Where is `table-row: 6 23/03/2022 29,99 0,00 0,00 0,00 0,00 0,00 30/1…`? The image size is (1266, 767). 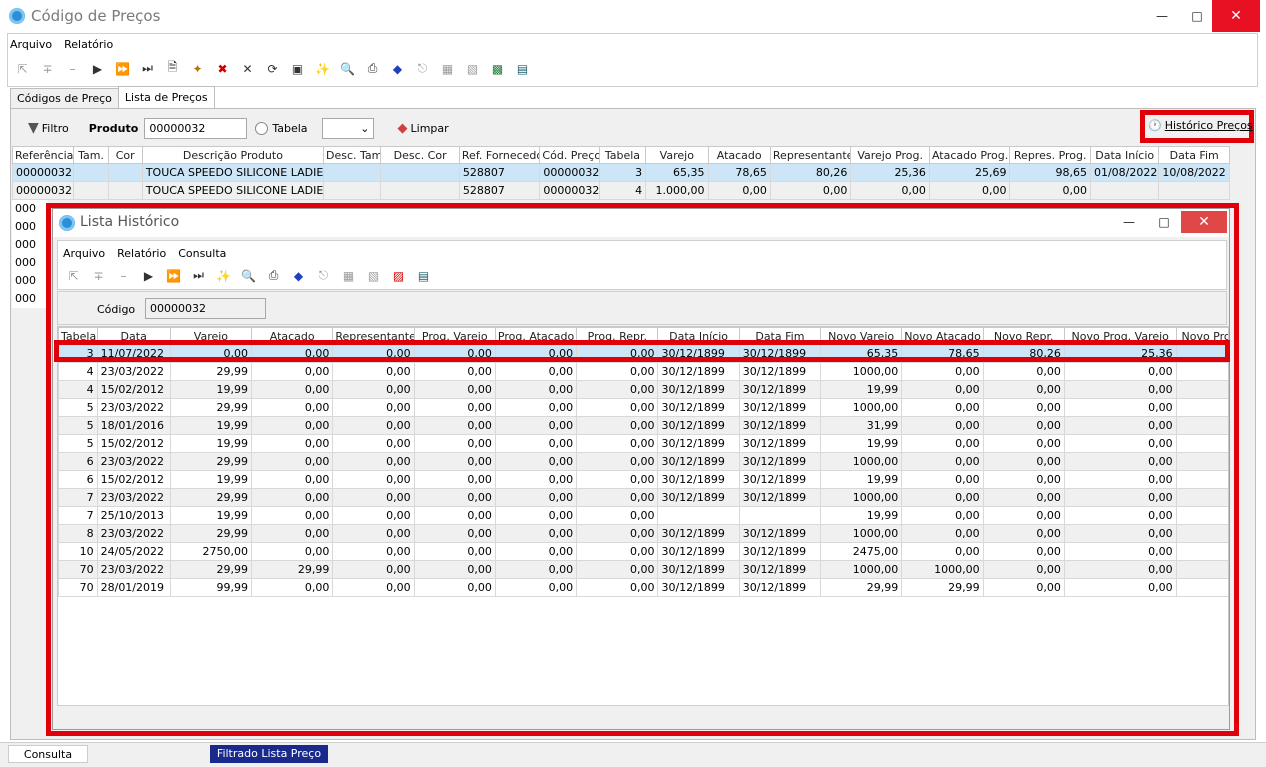 table-row: 6 23/03/2022 29,99 0,00 0,00 0,00 0,00 0,00 30/1… is located at coordinates (643, 461).